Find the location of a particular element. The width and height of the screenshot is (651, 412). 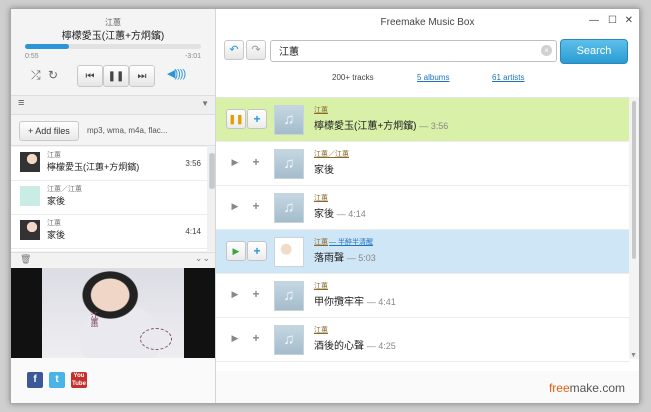

next-button: ⏭ is located at coordinates (142, 76).